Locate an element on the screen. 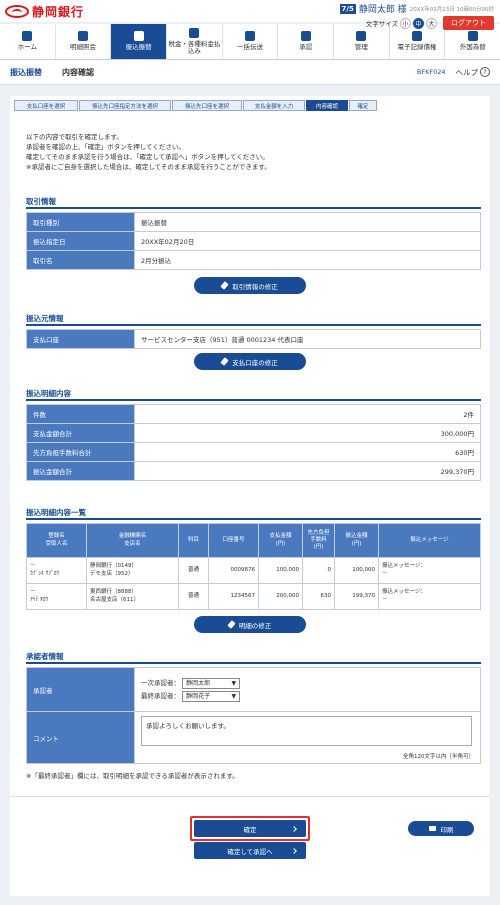 The image size is (500, 905). trade-info-table: 取引種別 振込振替 振込指定日 20XX年02月20日 取引名 2月分振込 is located at coordinates (253, 241).